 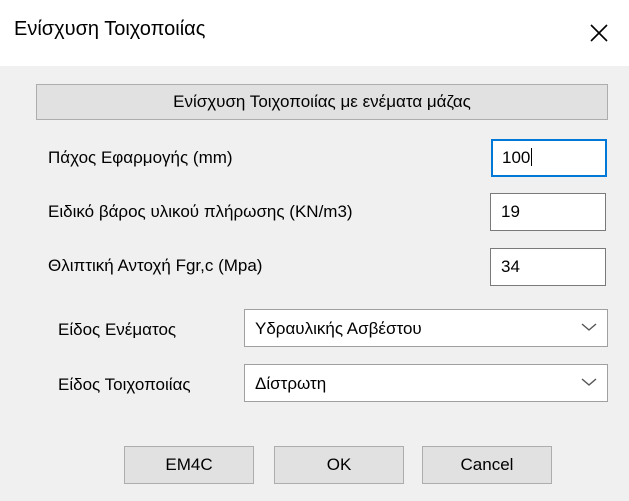 I want to click on grout-type-label: Είδος Ενέματος, so click(x=117, y=329).